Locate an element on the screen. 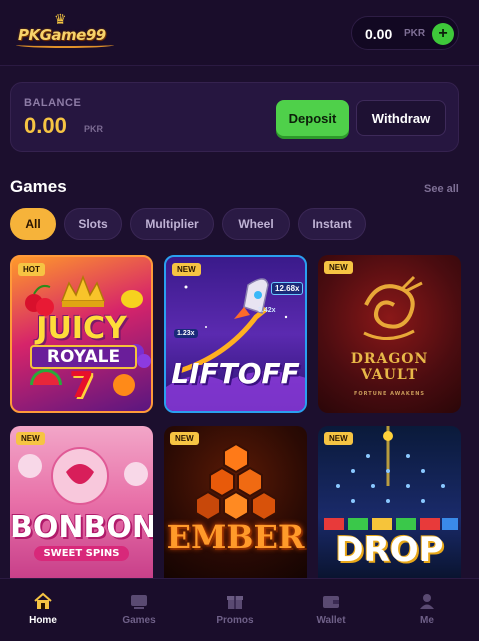  nav-label: Games is located at coordinates (139, 620).